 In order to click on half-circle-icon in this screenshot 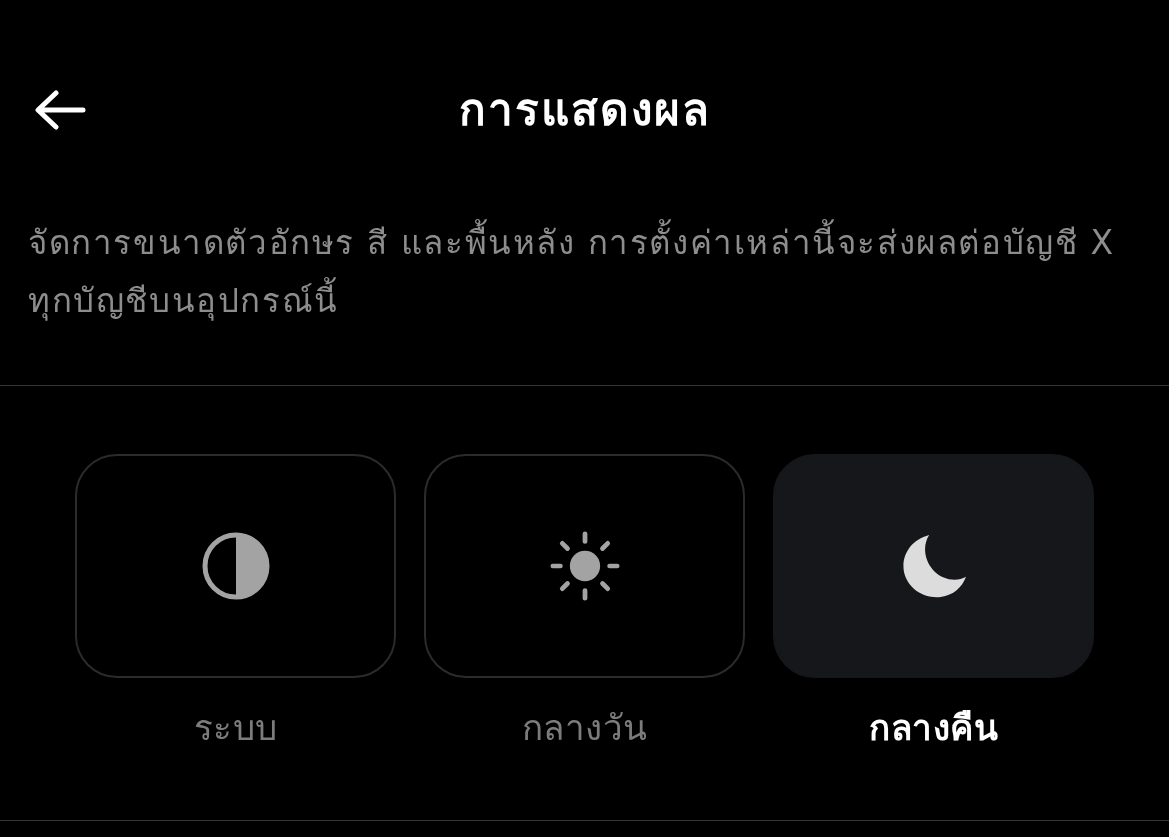, I will do `click(235, 566)`.